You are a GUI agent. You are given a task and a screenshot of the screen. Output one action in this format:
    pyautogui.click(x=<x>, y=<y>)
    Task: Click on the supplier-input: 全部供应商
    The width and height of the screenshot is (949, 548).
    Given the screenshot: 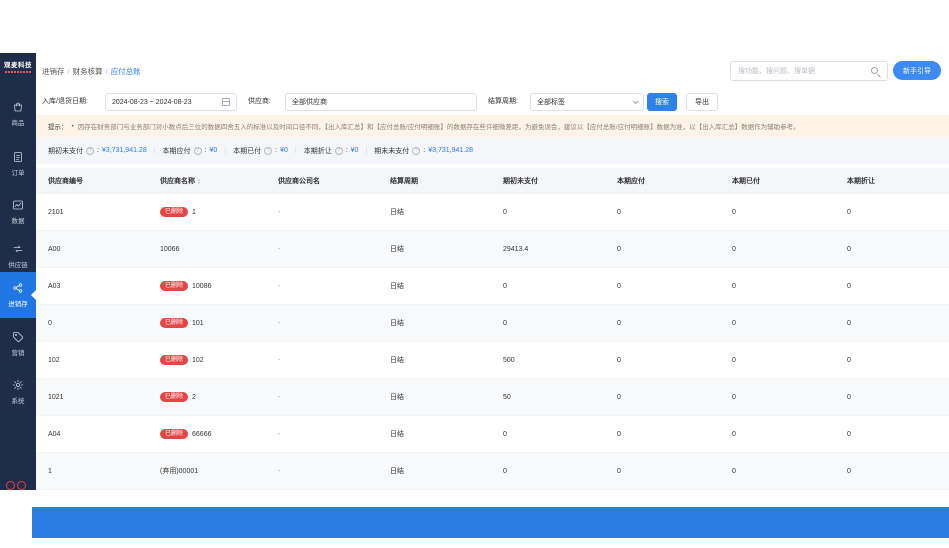 What is the action you would take?
    pyautogui.click(x=381, y=102)
    